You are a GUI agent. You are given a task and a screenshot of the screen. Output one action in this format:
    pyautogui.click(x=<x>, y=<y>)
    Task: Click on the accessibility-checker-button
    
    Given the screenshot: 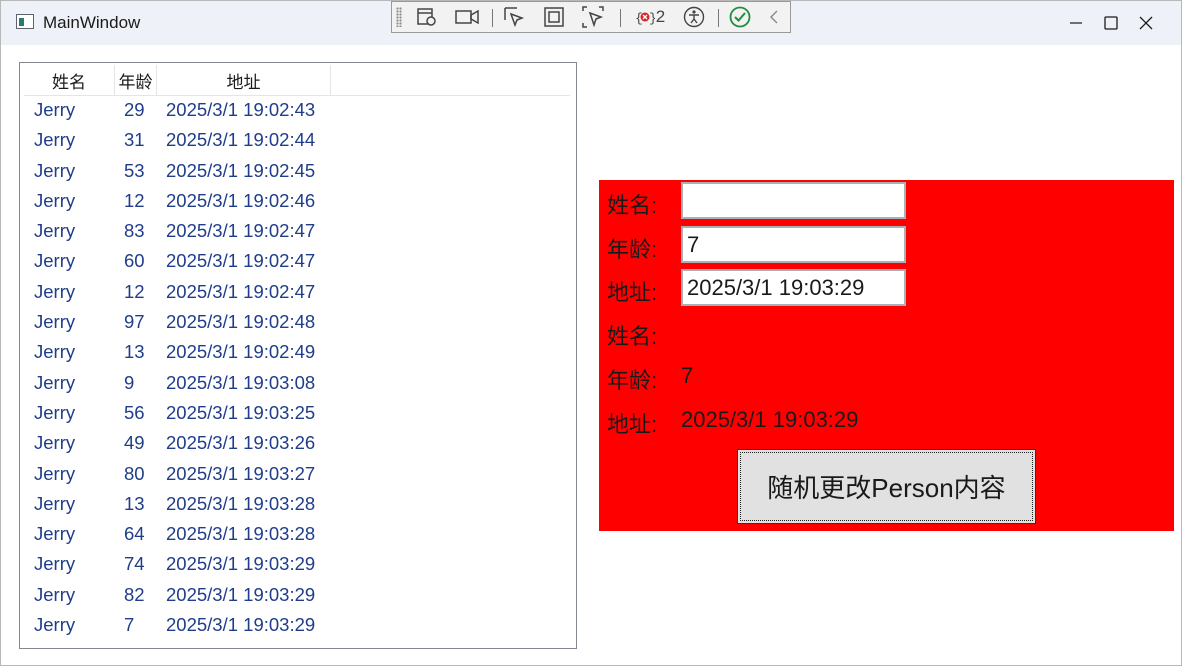 What is the action you would take?
    pyautogui.click(x=694, y=17)
    